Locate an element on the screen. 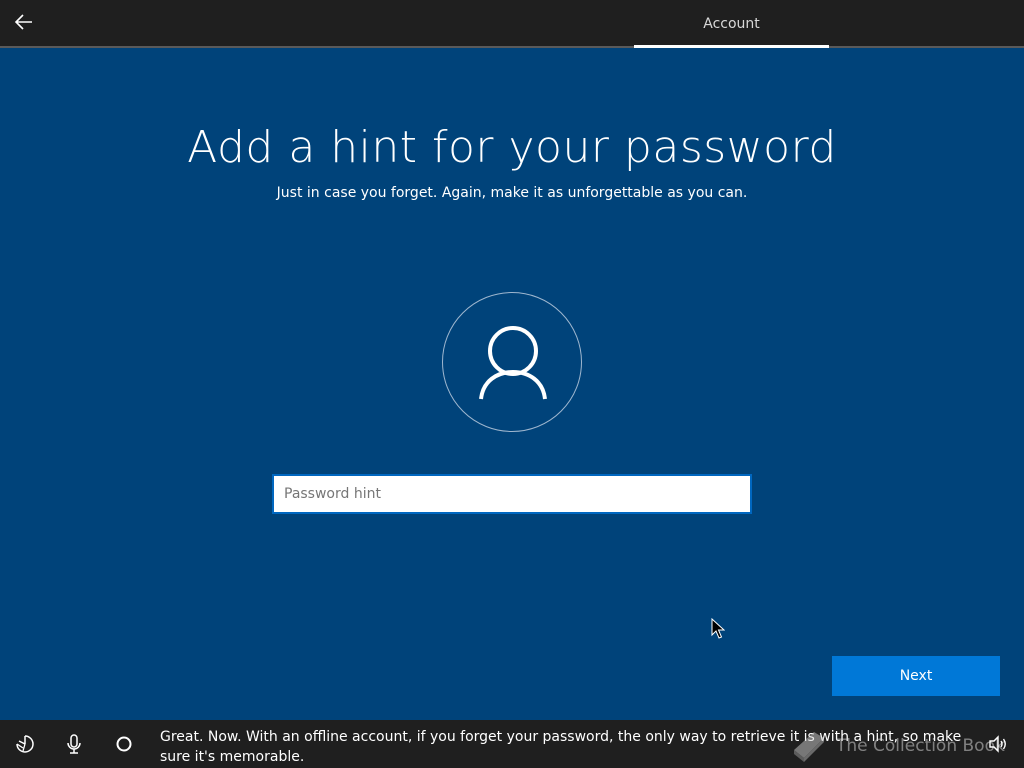  microphone-icon is located at coordinates (74, 744).